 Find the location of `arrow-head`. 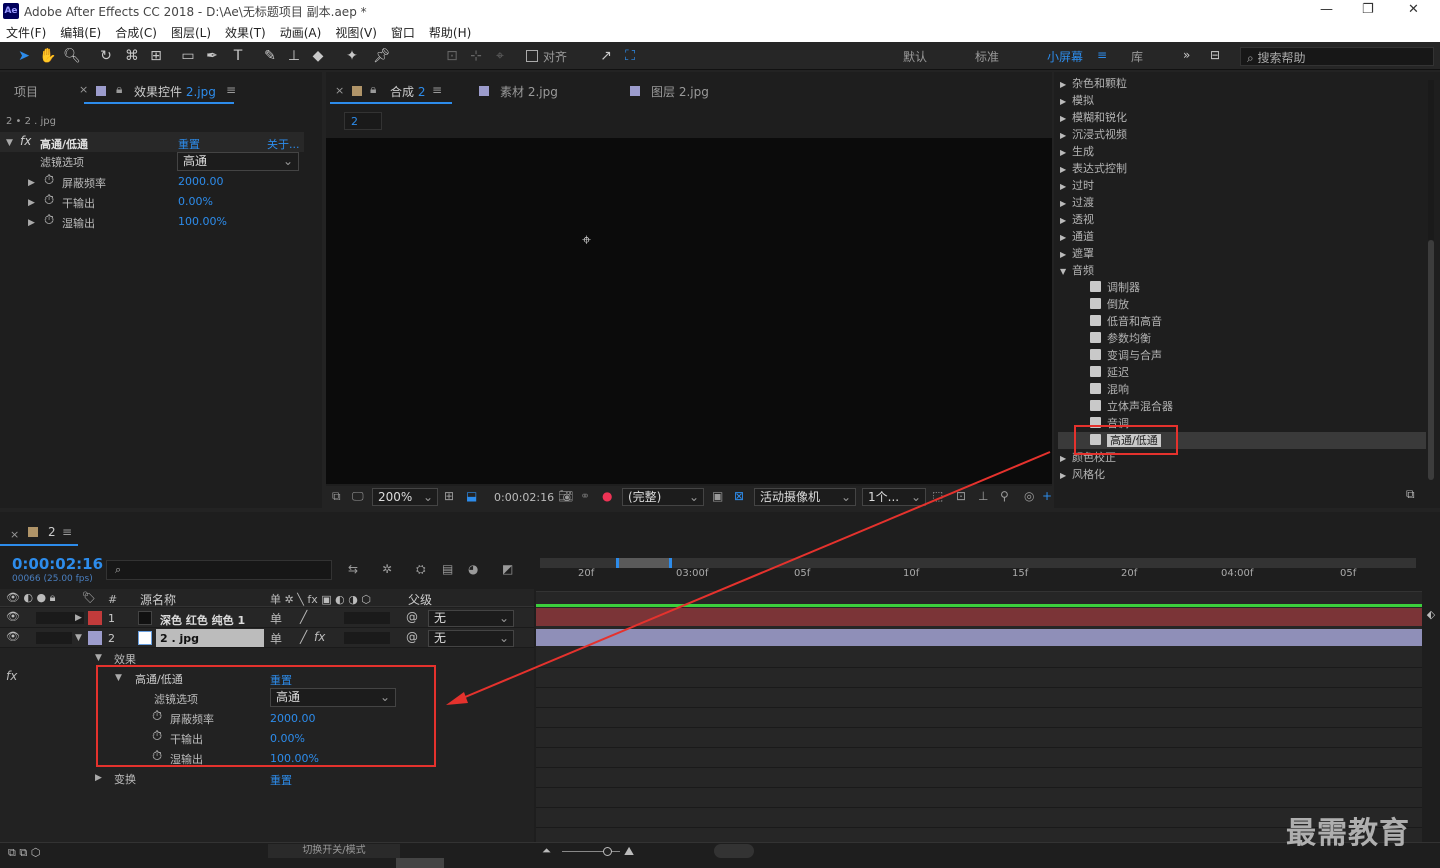

arrow-head is located at coordinates (457, 698).